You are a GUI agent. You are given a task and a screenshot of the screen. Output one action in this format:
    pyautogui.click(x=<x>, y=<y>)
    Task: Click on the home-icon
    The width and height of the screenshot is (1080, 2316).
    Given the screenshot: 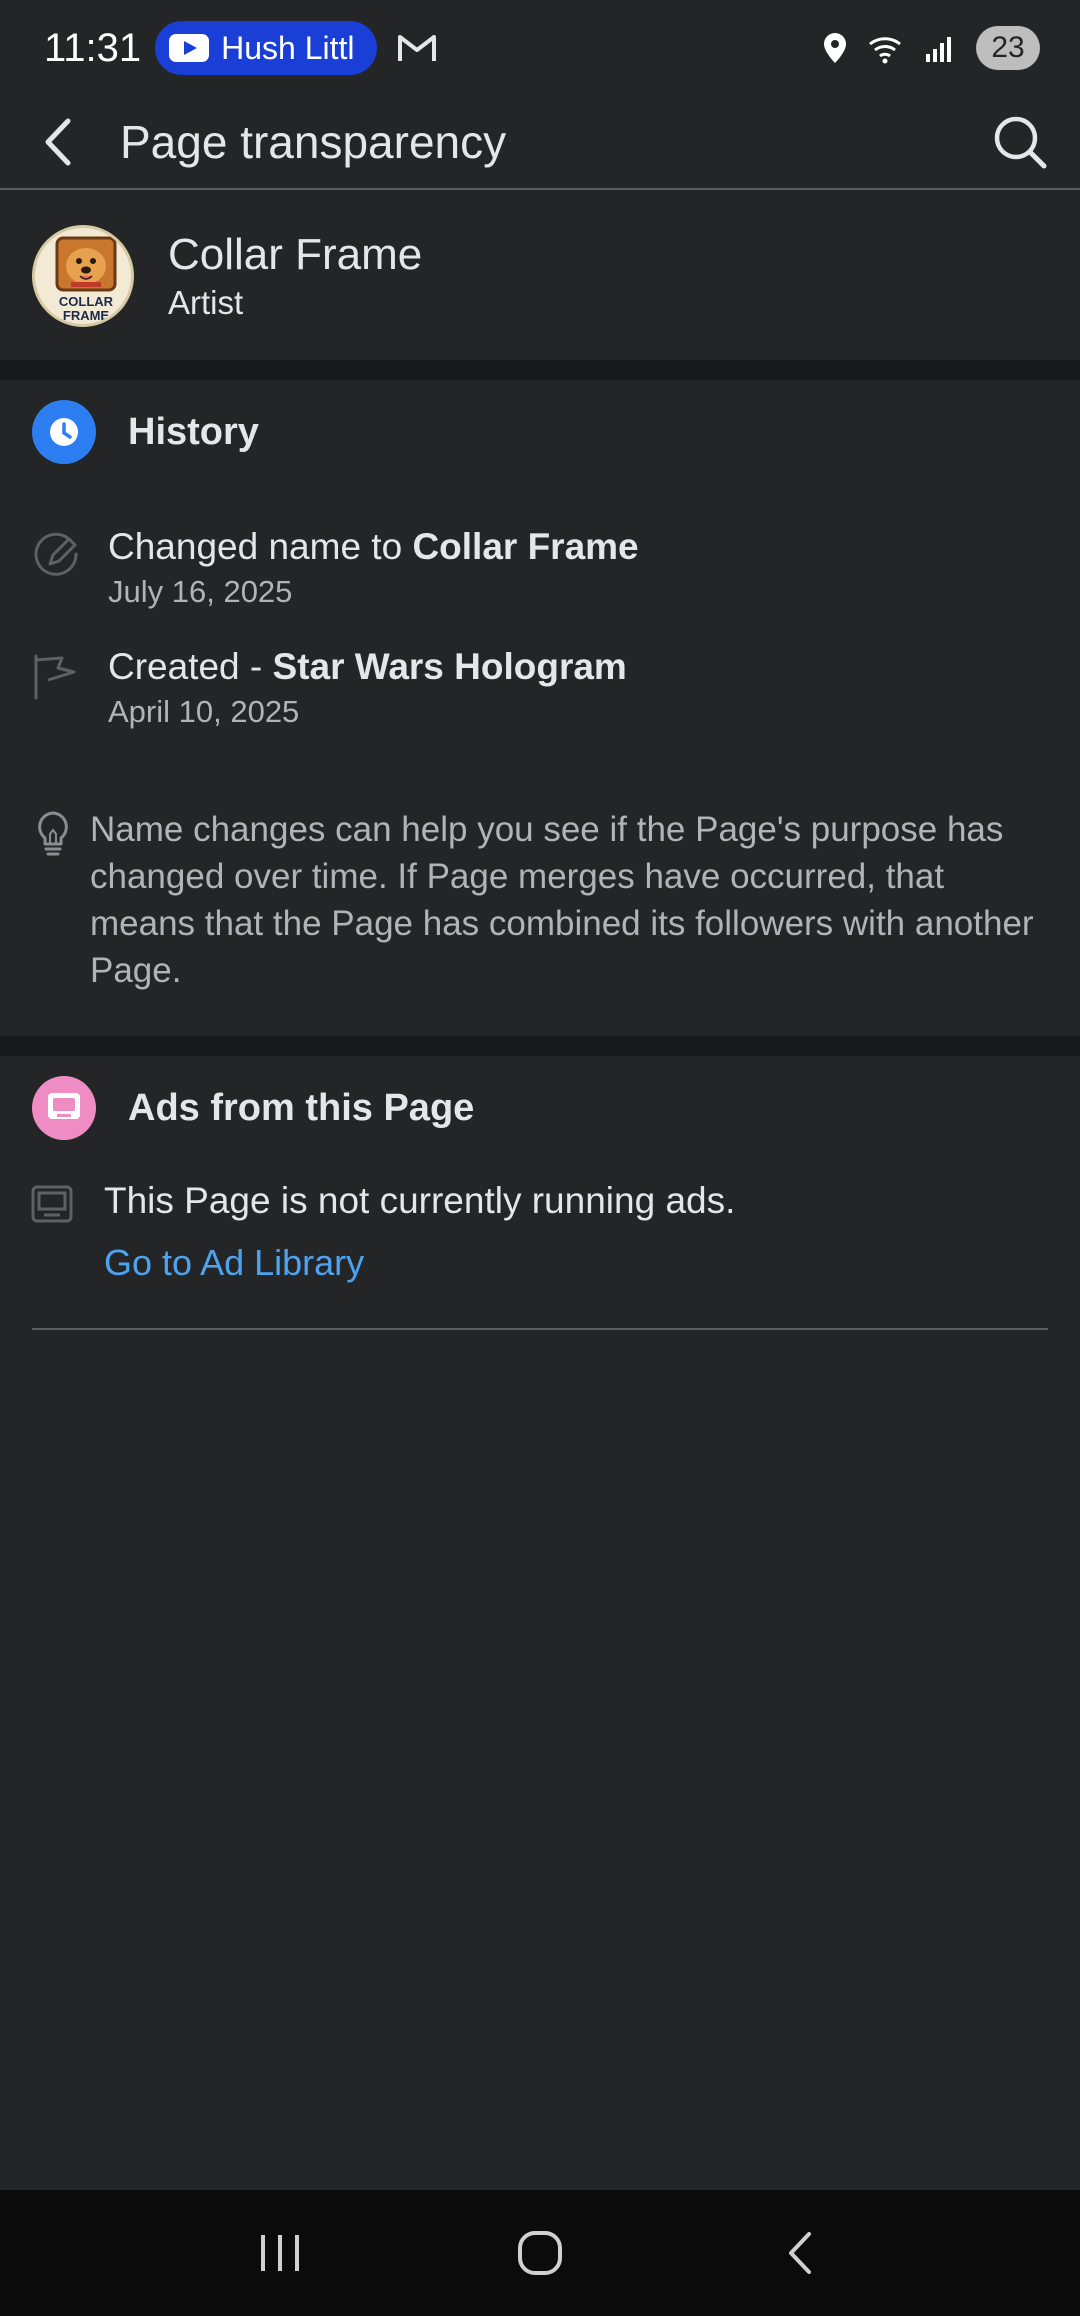 What is the action you would take?
    pyautogui.click(x=540, y=2253)
    